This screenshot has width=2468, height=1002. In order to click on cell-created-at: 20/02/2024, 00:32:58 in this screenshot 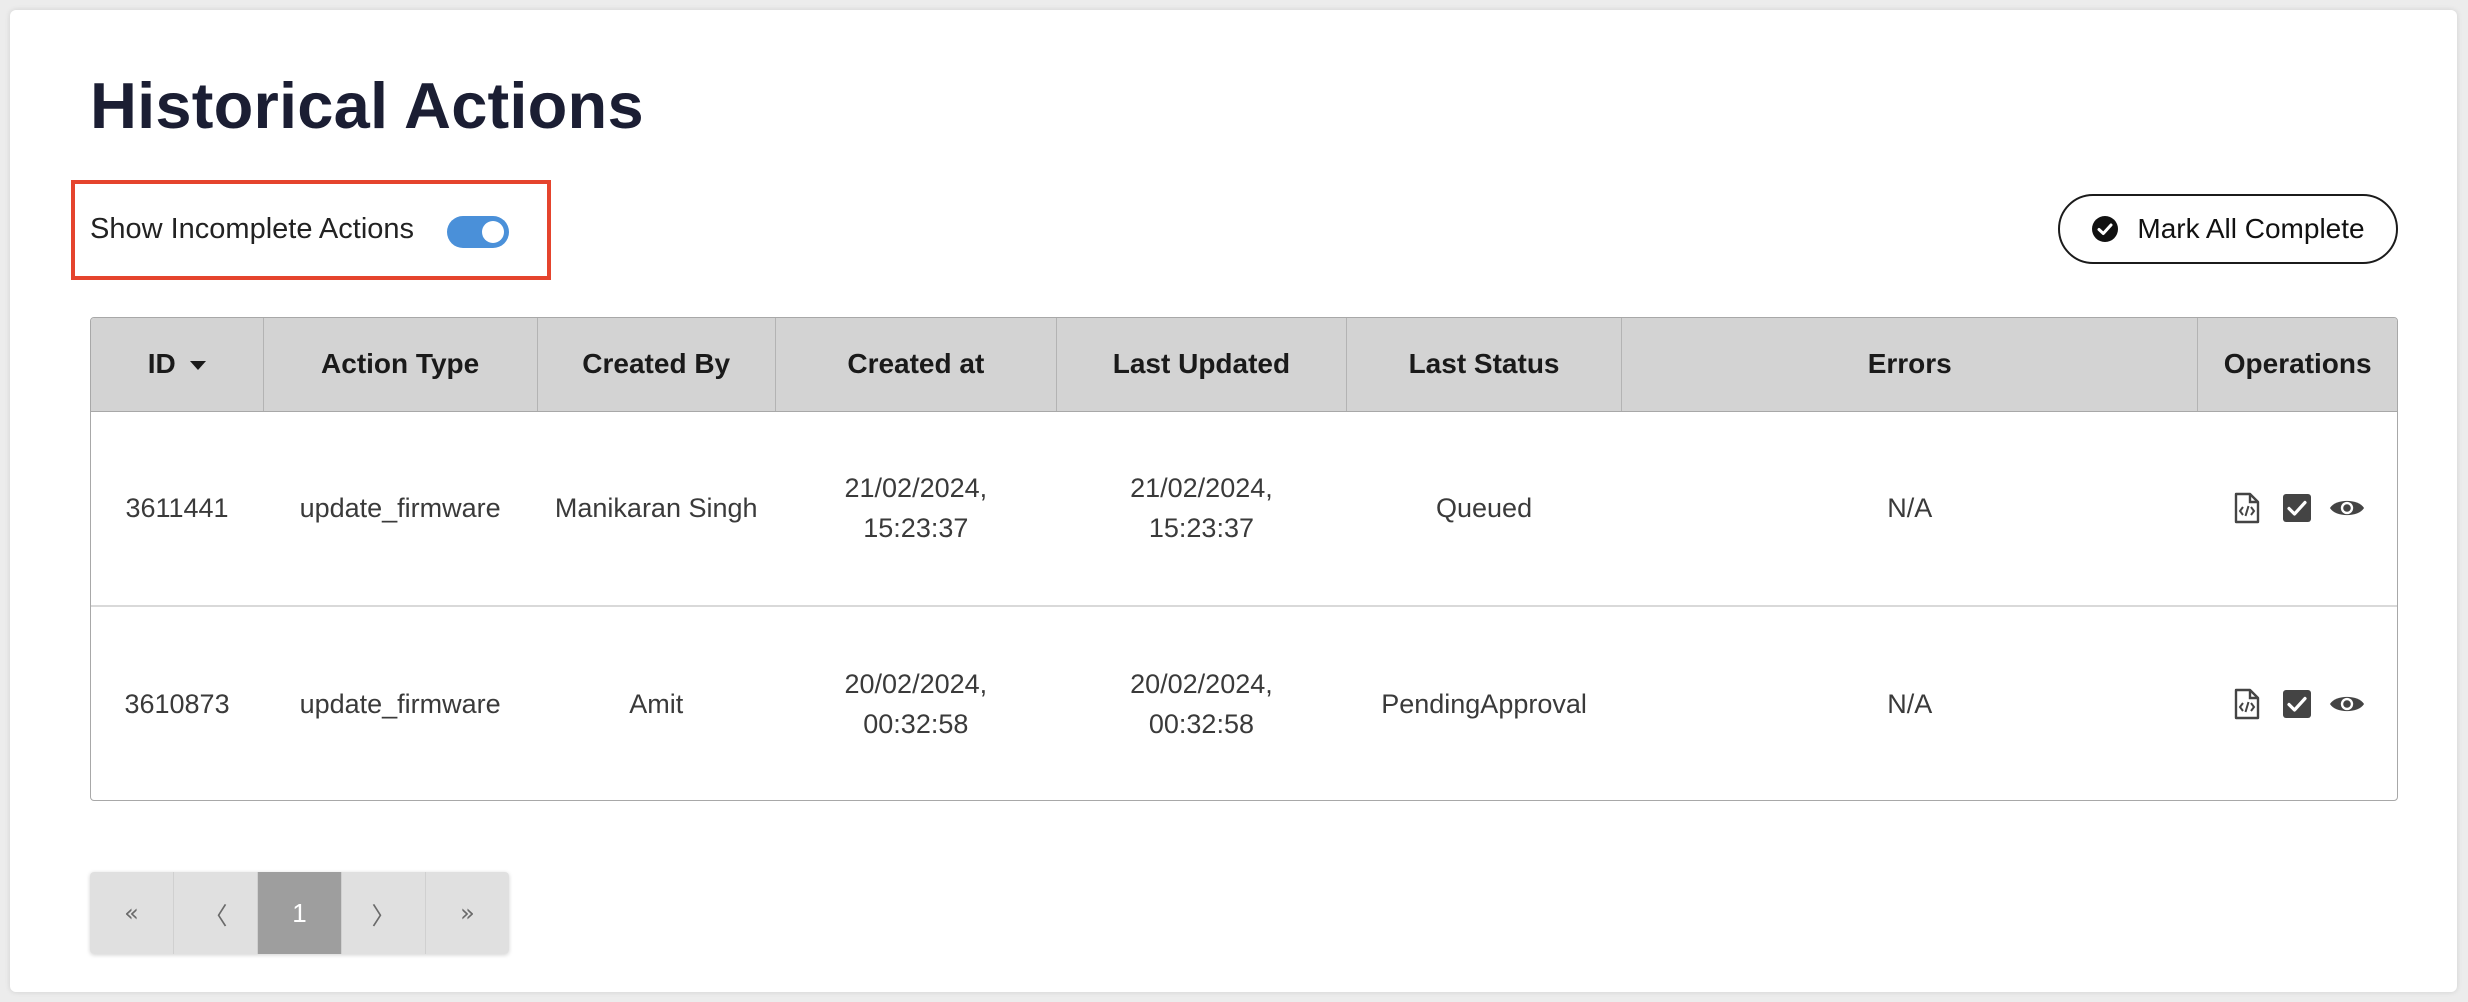, I will do `click(916, 704)`.